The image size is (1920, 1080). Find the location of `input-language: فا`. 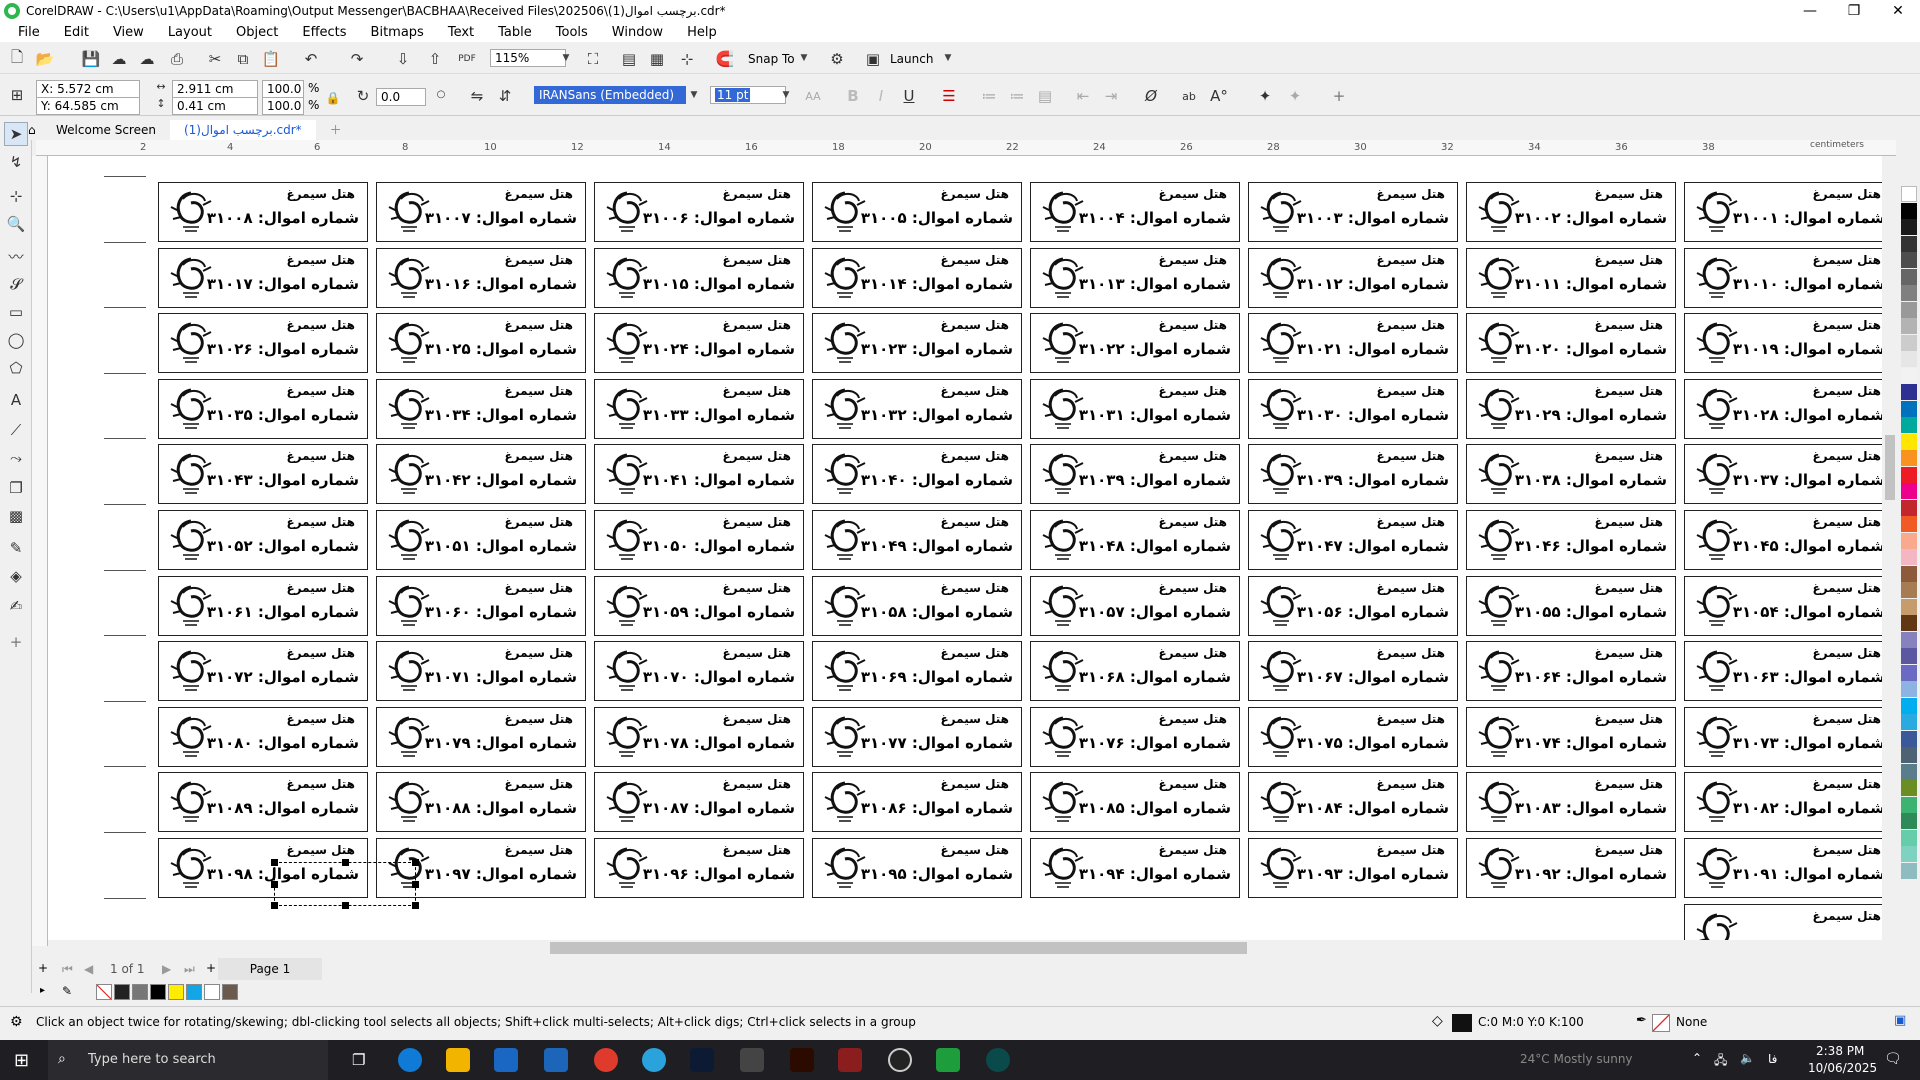

input-language: فا is located at coordinates (1772, 1059).